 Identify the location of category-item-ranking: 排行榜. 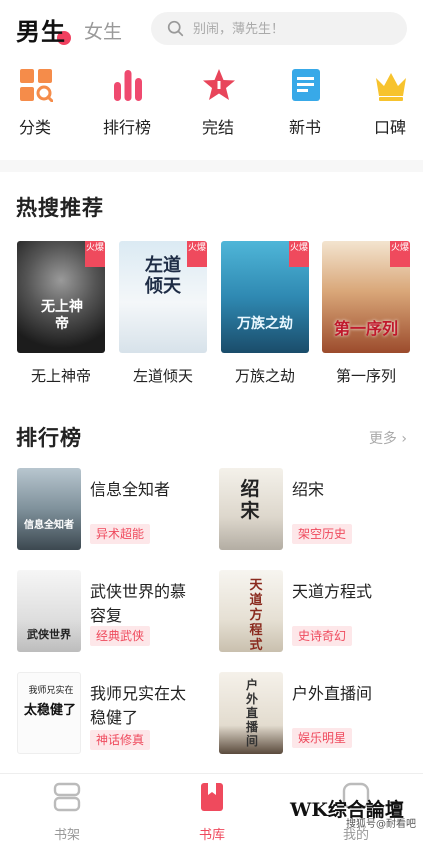
(127, 105).